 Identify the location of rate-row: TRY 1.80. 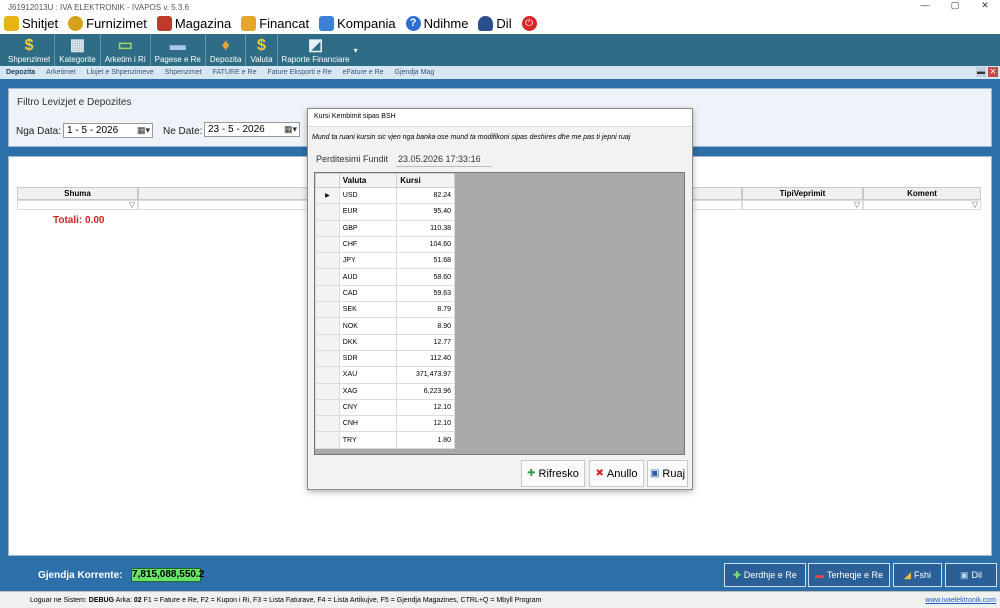
(385, 440).